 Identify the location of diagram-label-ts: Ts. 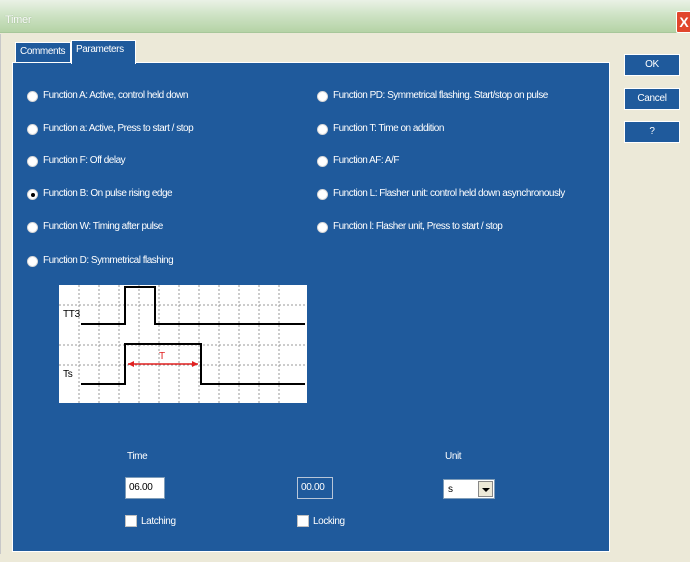
(68, 374).